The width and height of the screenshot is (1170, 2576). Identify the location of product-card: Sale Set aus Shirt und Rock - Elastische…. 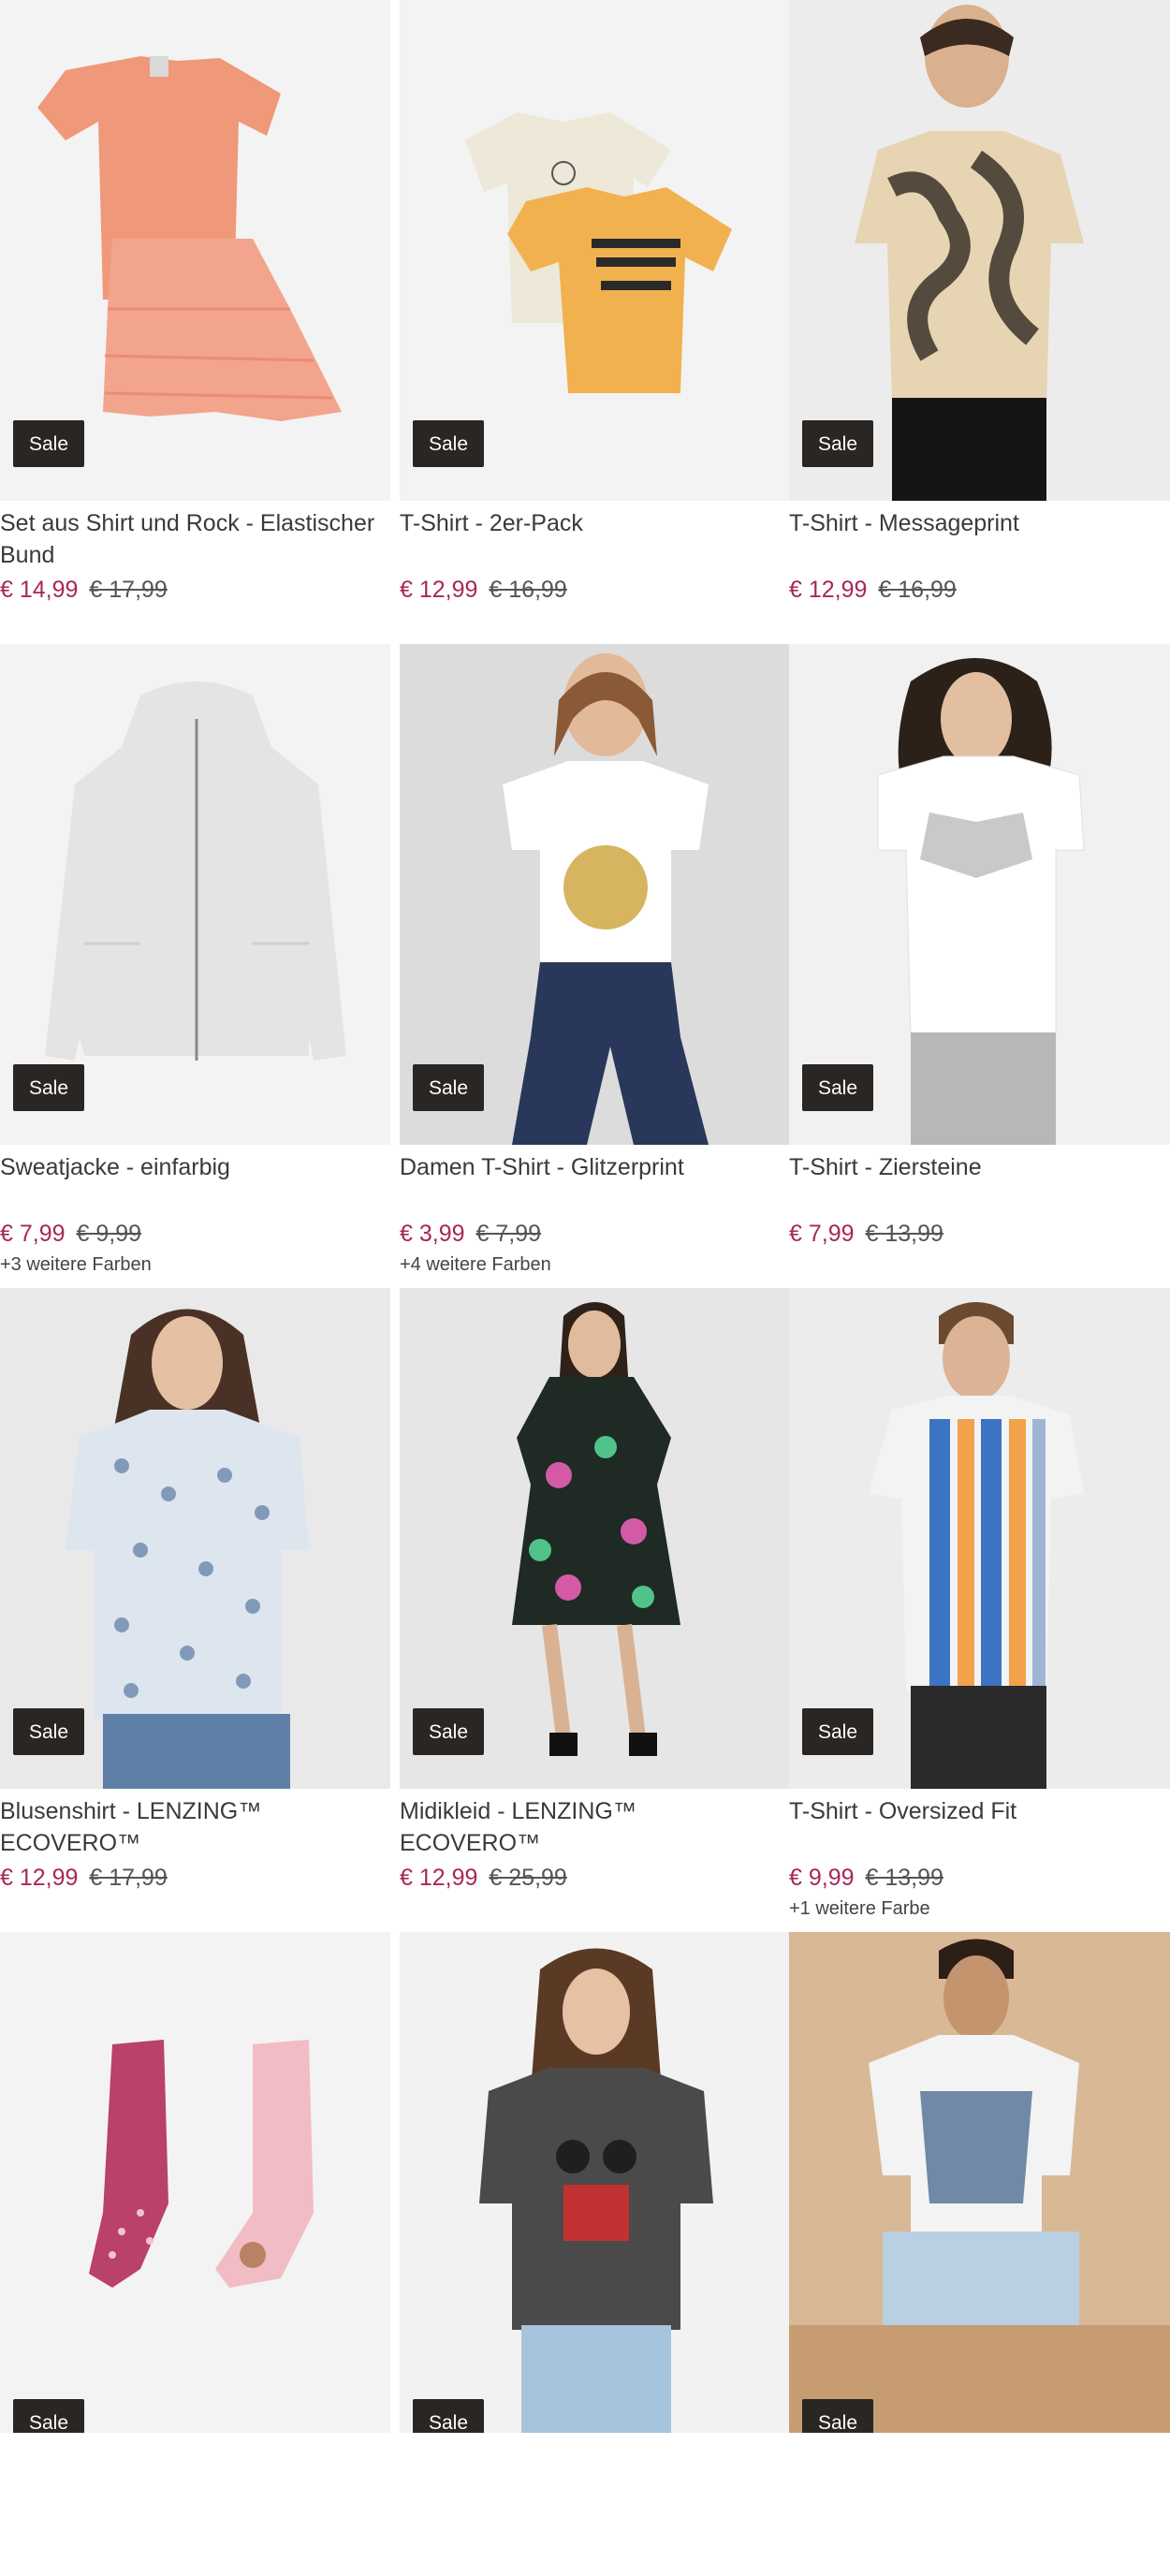
(195, 322).